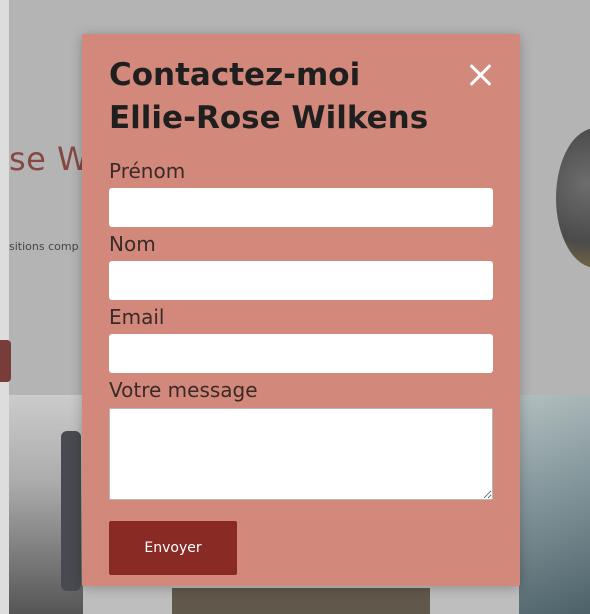 This screenshot has width=590, height=614. I want to click on modal-title-line-1: Contactez-moi, so click(235, 75).